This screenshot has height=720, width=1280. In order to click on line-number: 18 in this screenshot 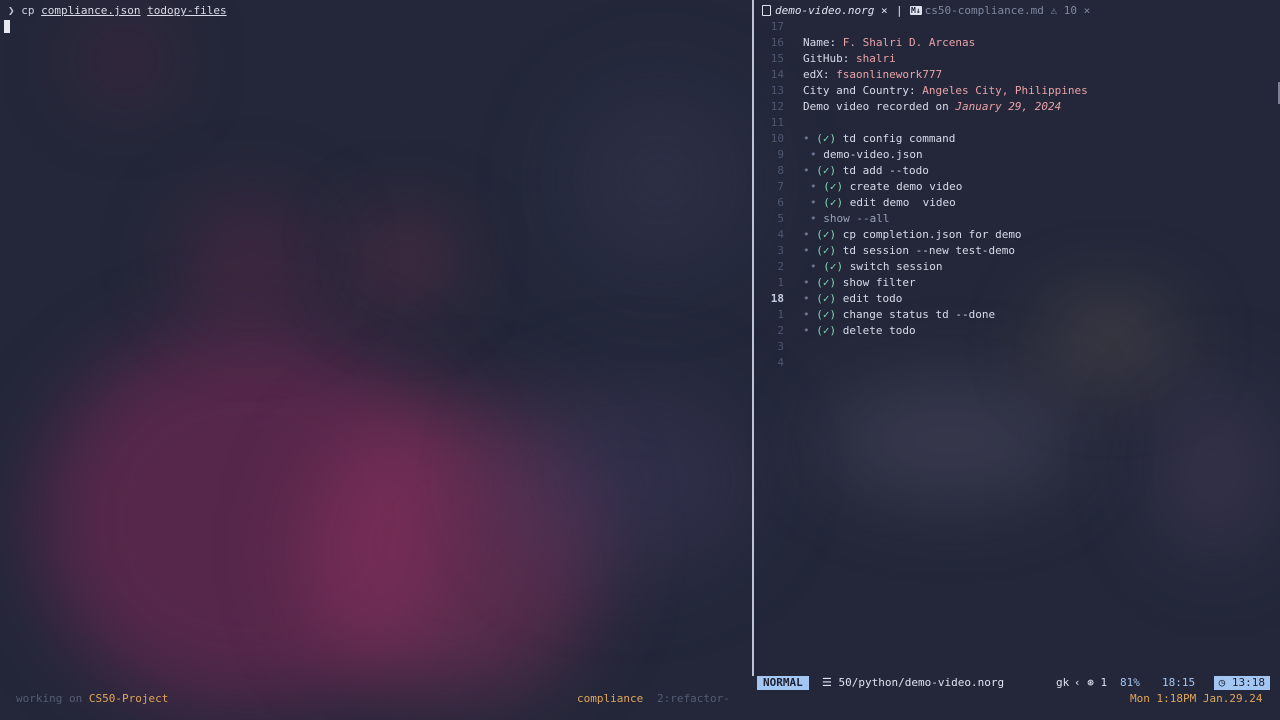, I will do `click(777, 298)`.